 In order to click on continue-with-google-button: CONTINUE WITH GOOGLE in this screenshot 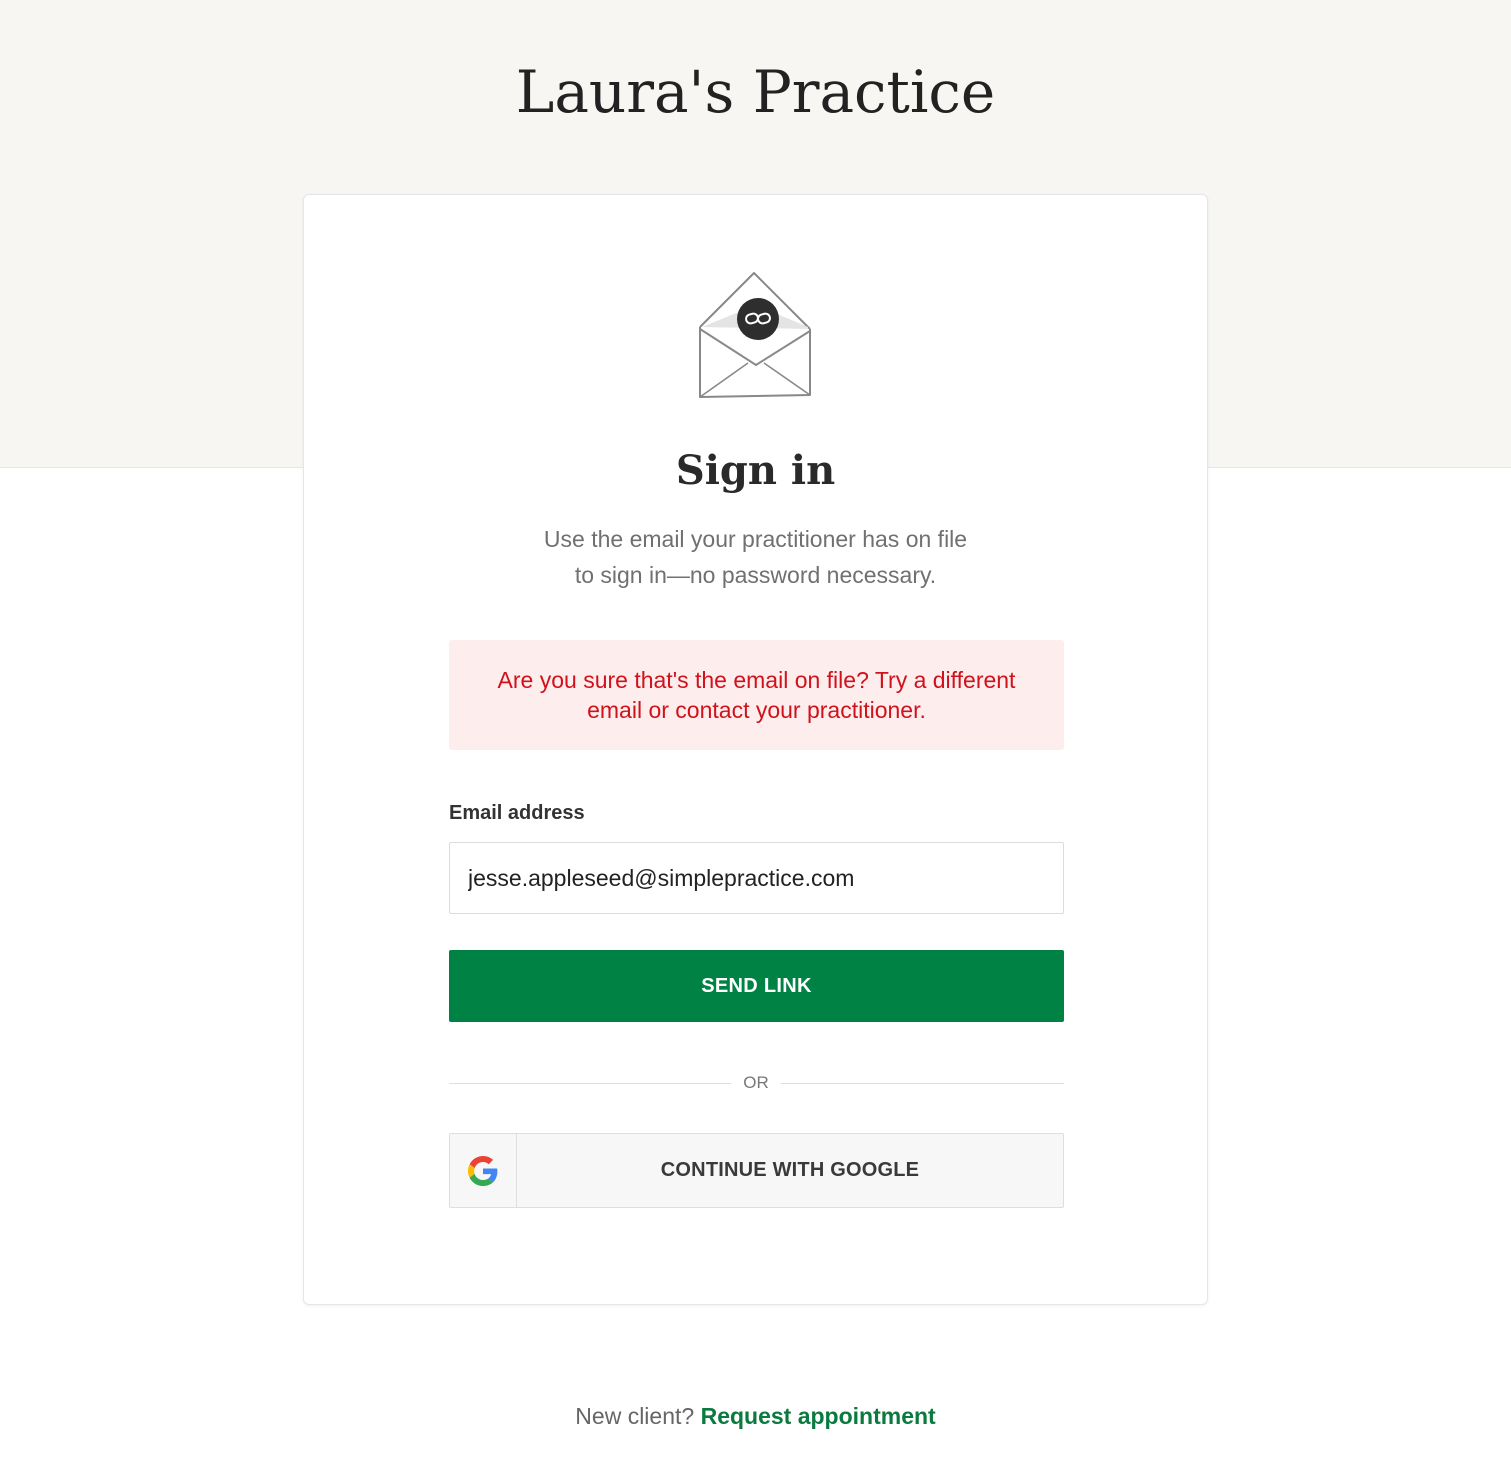, I will do `click(756, 1170)`.